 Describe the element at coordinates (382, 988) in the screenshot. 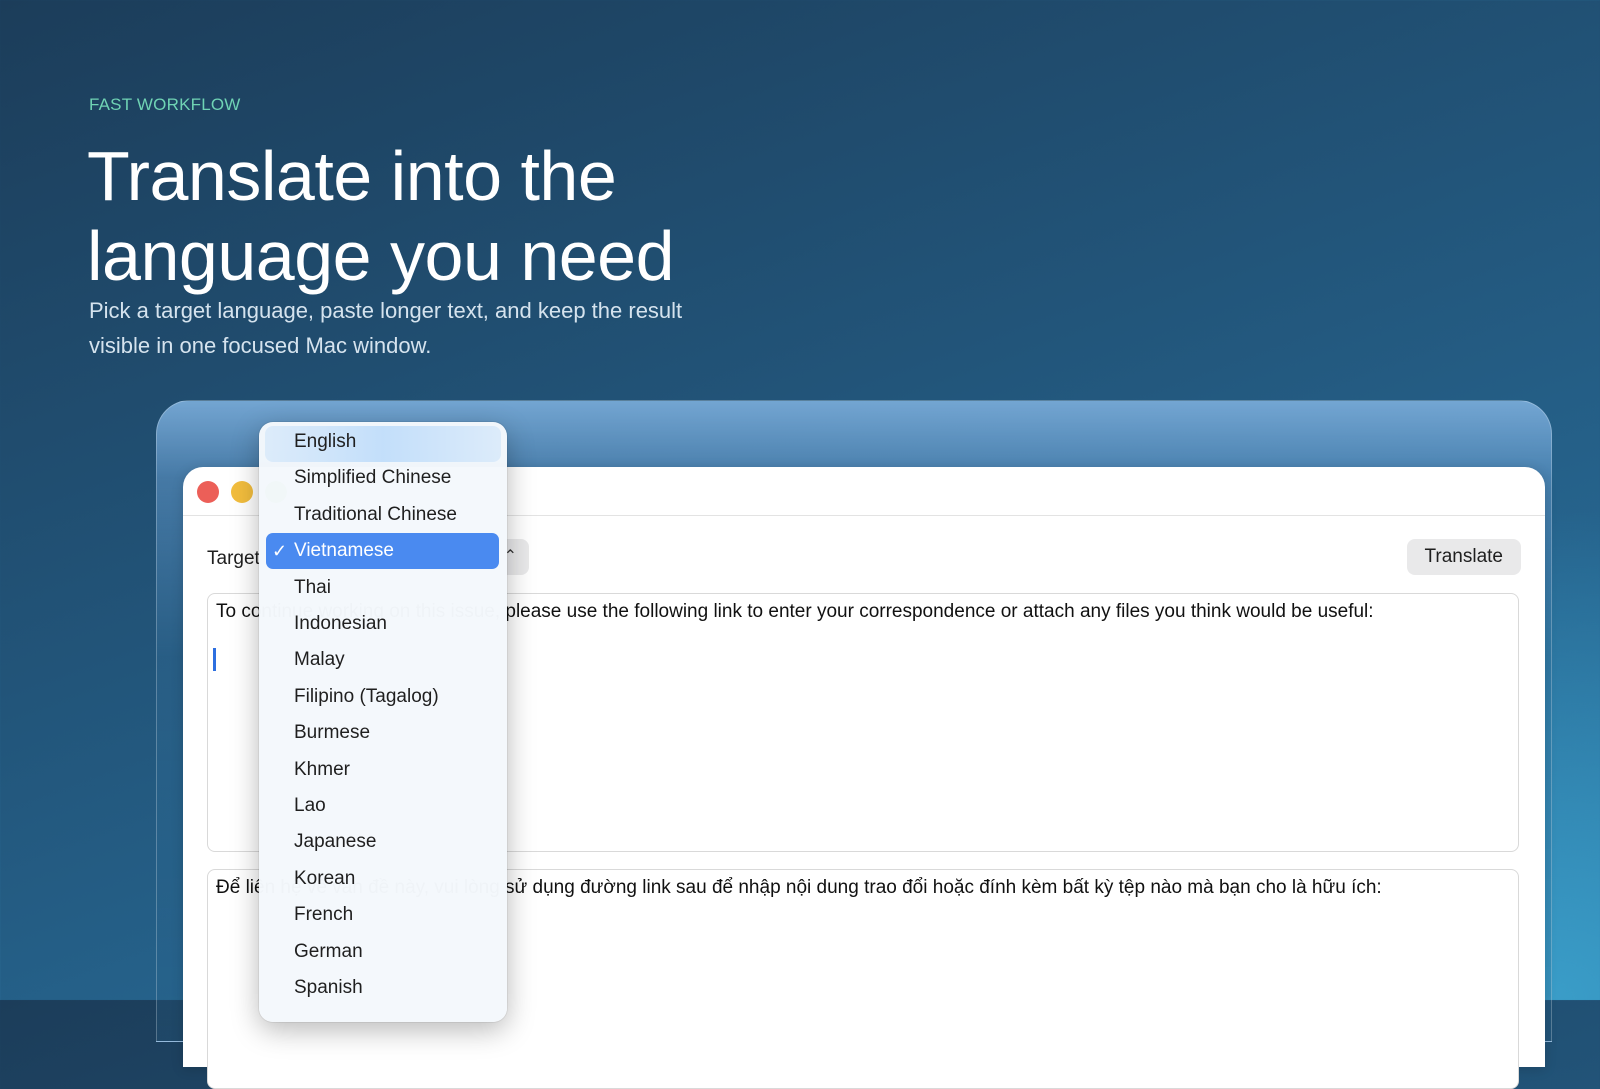

I see `language-option: Spanish` at that location.